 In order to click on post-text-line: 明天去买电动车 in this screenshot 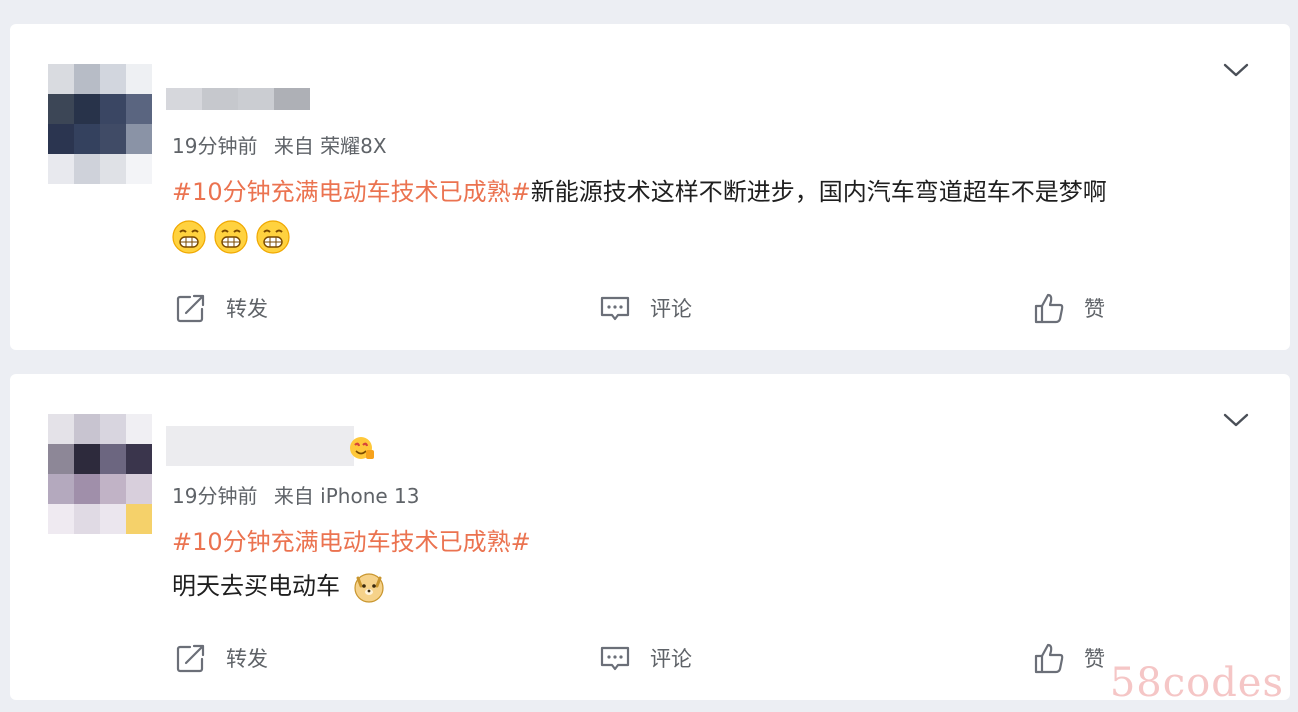, I will do `click(283, 585)`.